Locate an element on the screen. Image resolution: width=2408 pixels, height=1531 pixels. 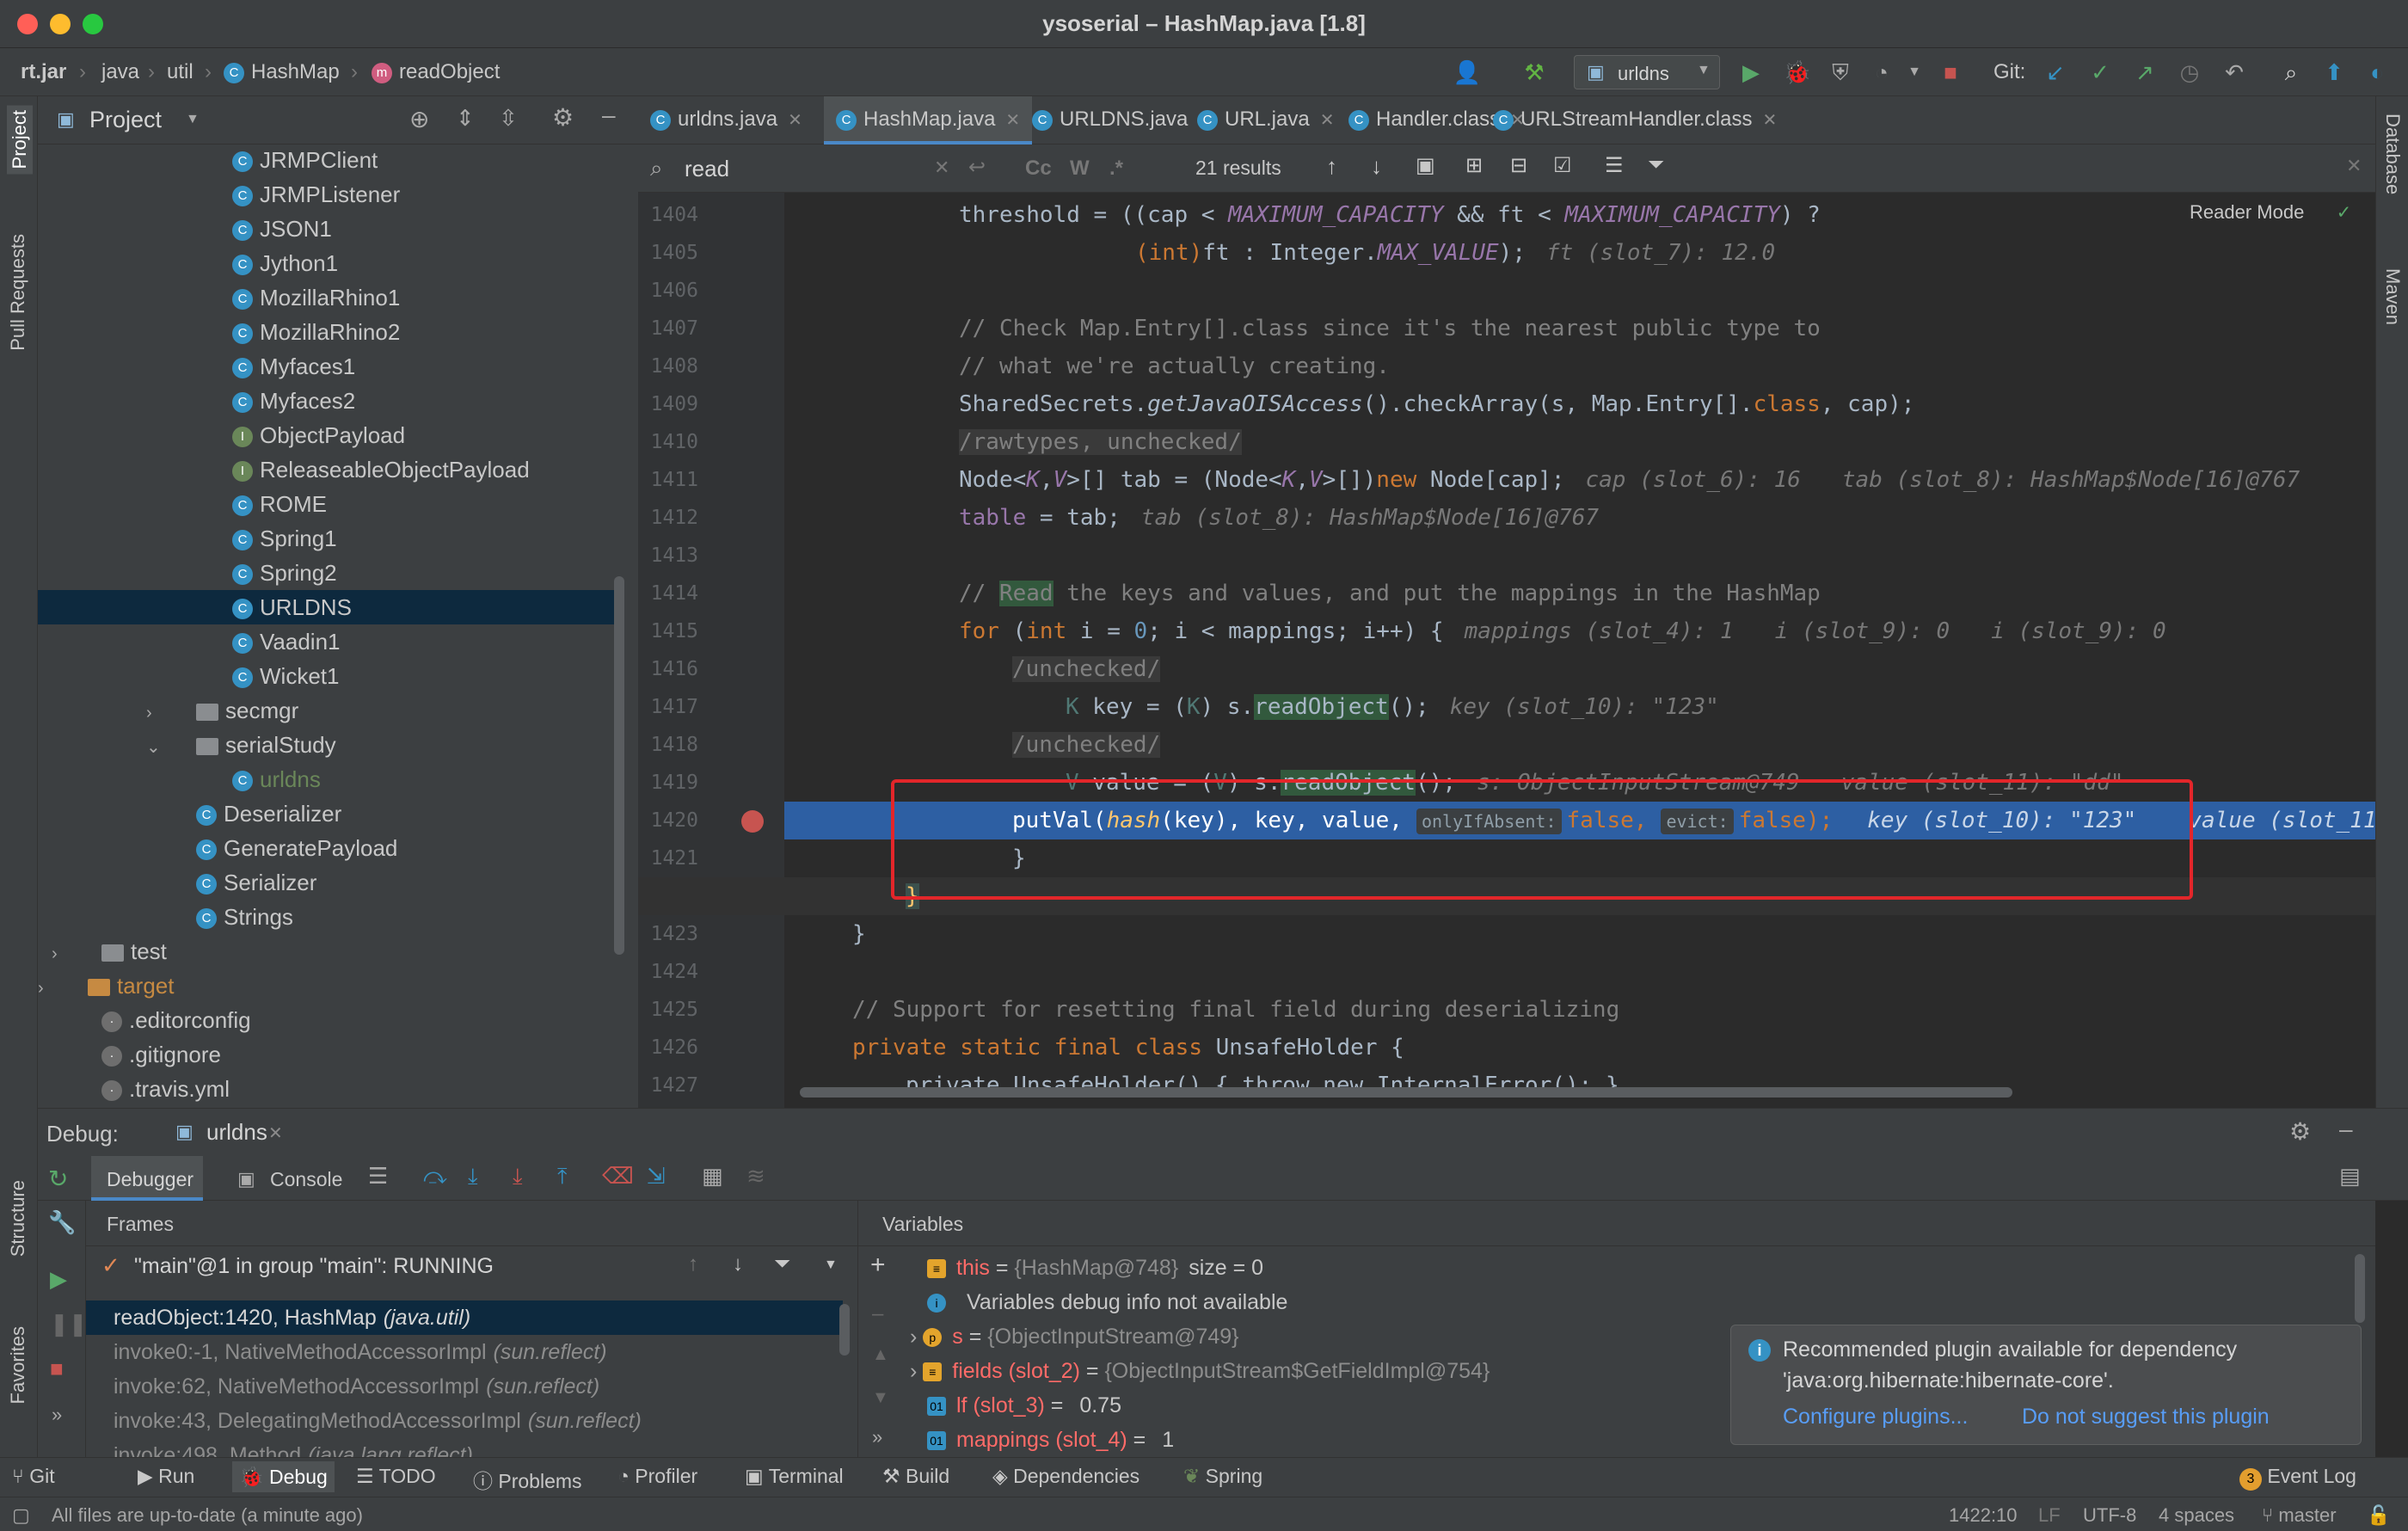
file-encoding: UTF-8 is located at coordinates (2109, 1515).